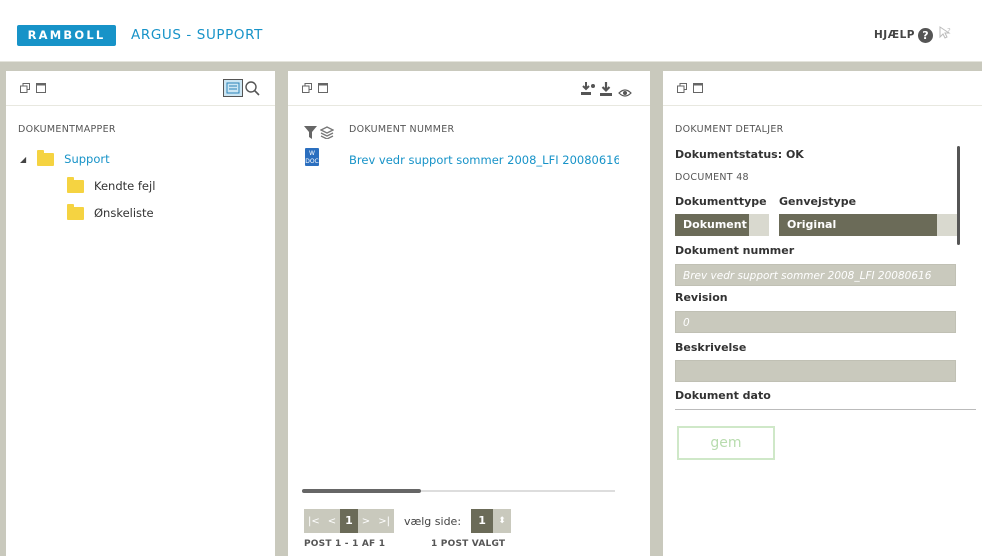 This screenshot has height=556, width=982. Describe the element at coordinates (245, 90) in the screenshot. I see `tree-search-icon` at that location.